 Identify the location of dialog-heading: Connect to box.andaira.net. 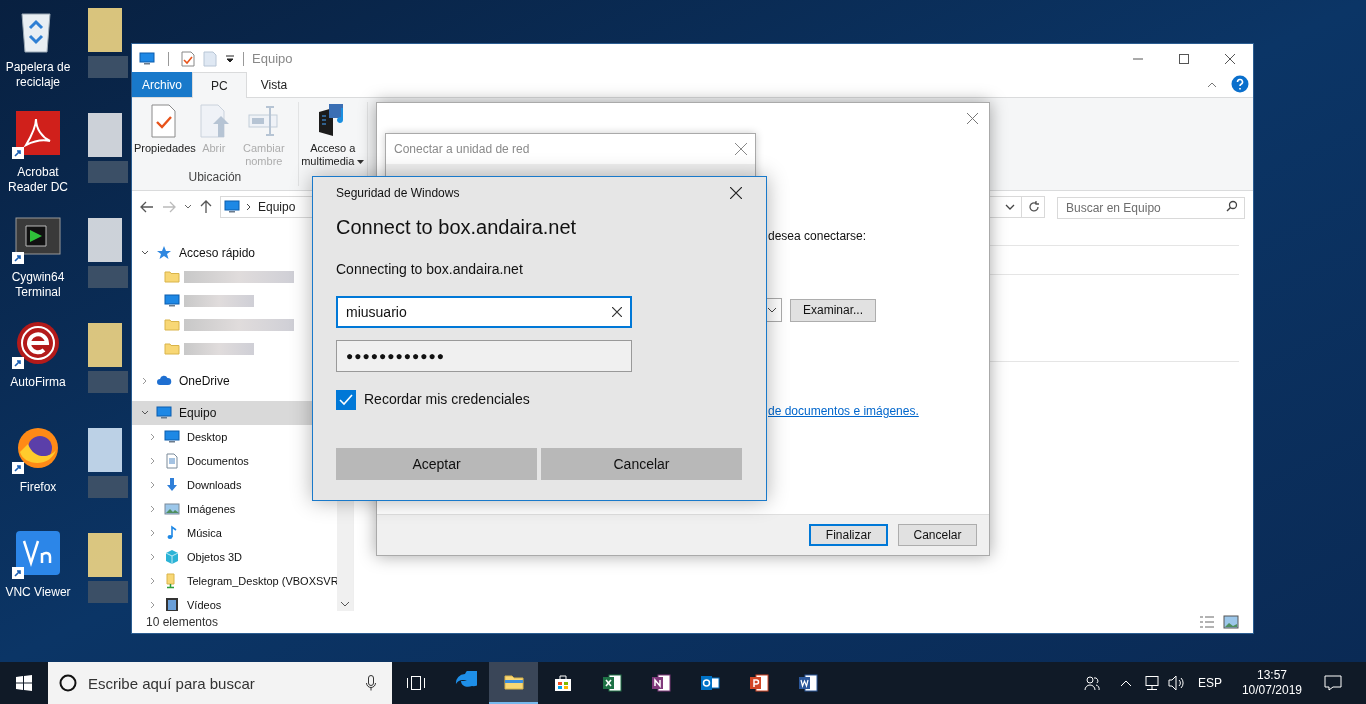
(457, 227).